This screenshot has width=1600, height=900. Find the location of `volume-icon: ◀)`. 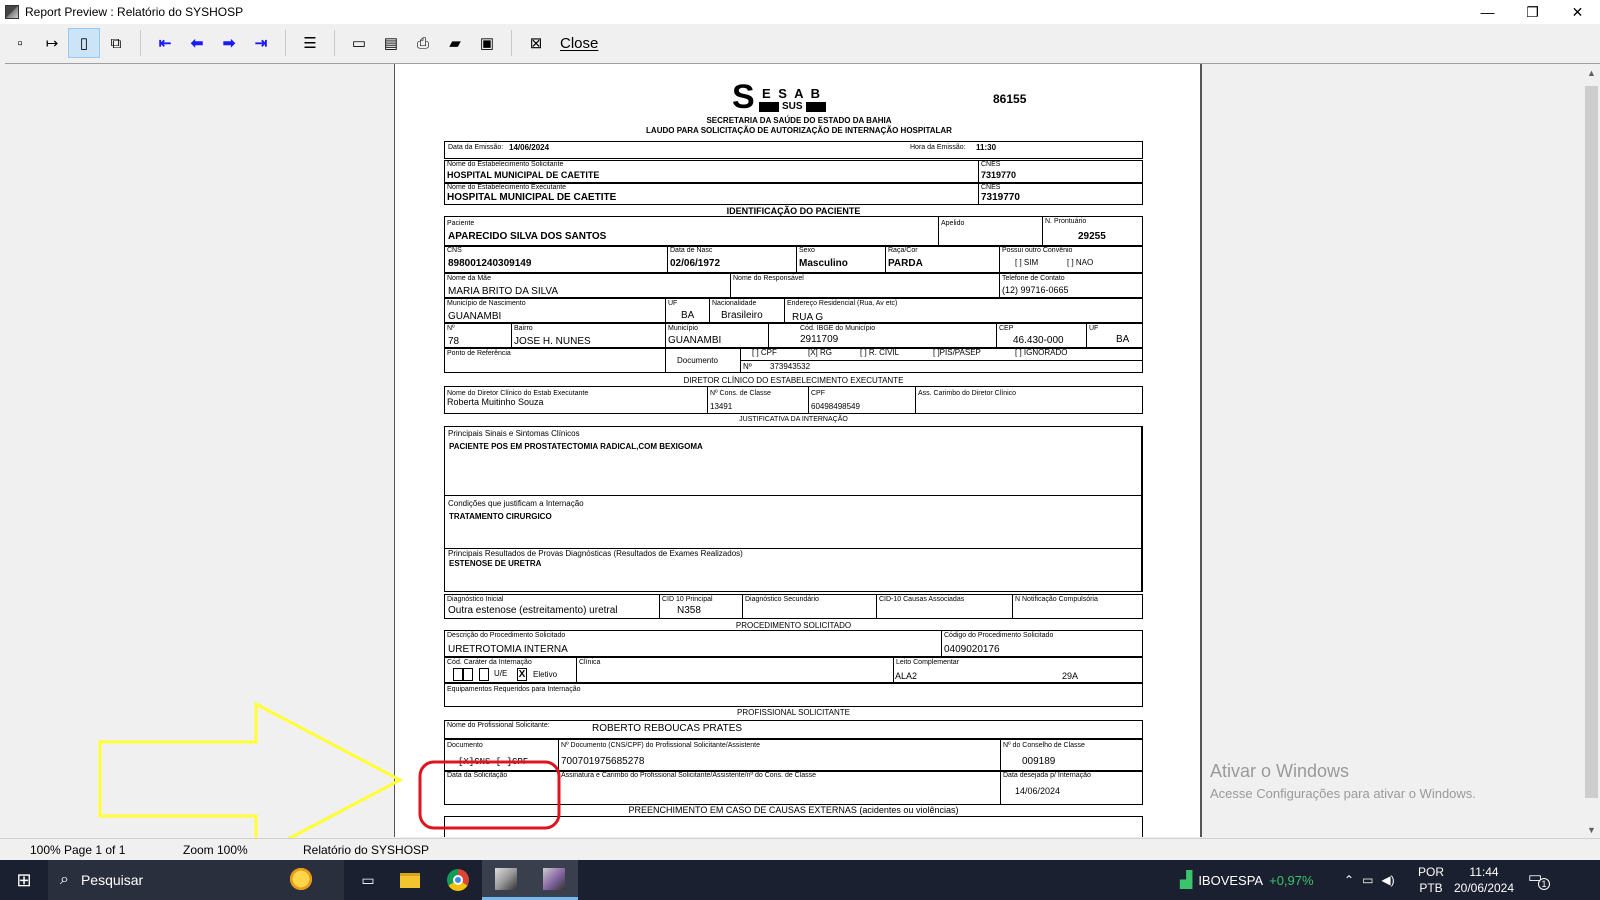

volume-icon: ◀) is located at coordinates (1387, 880).